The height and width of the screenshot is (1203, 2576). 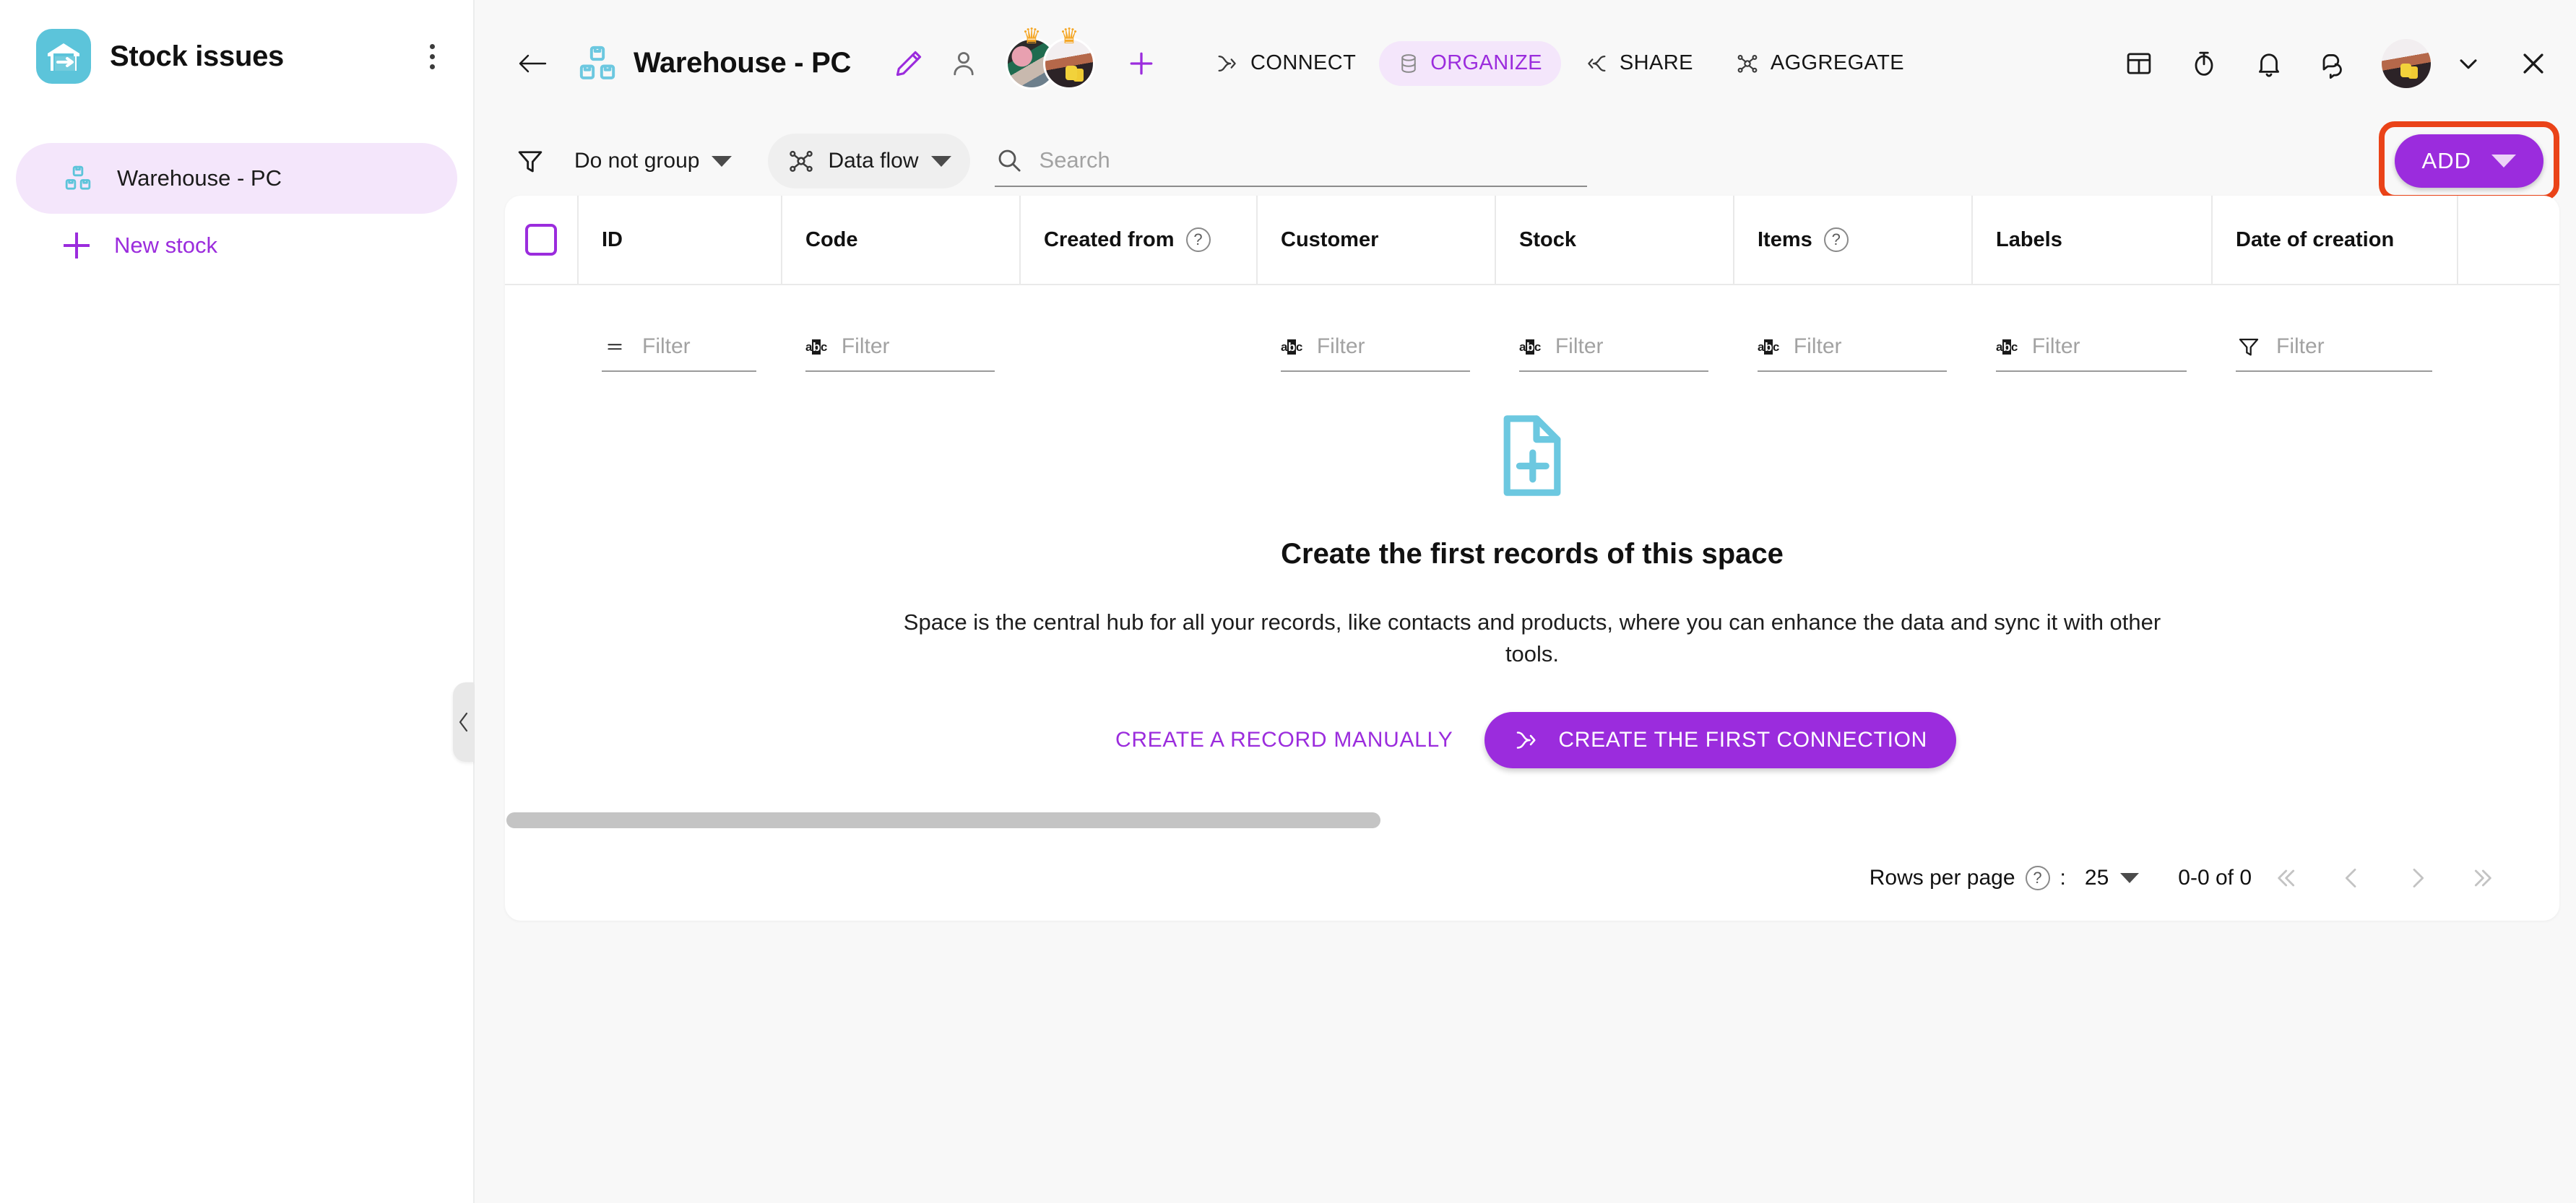 I want to click on column-header-stock: Stock, so click(x=1615, y=240).